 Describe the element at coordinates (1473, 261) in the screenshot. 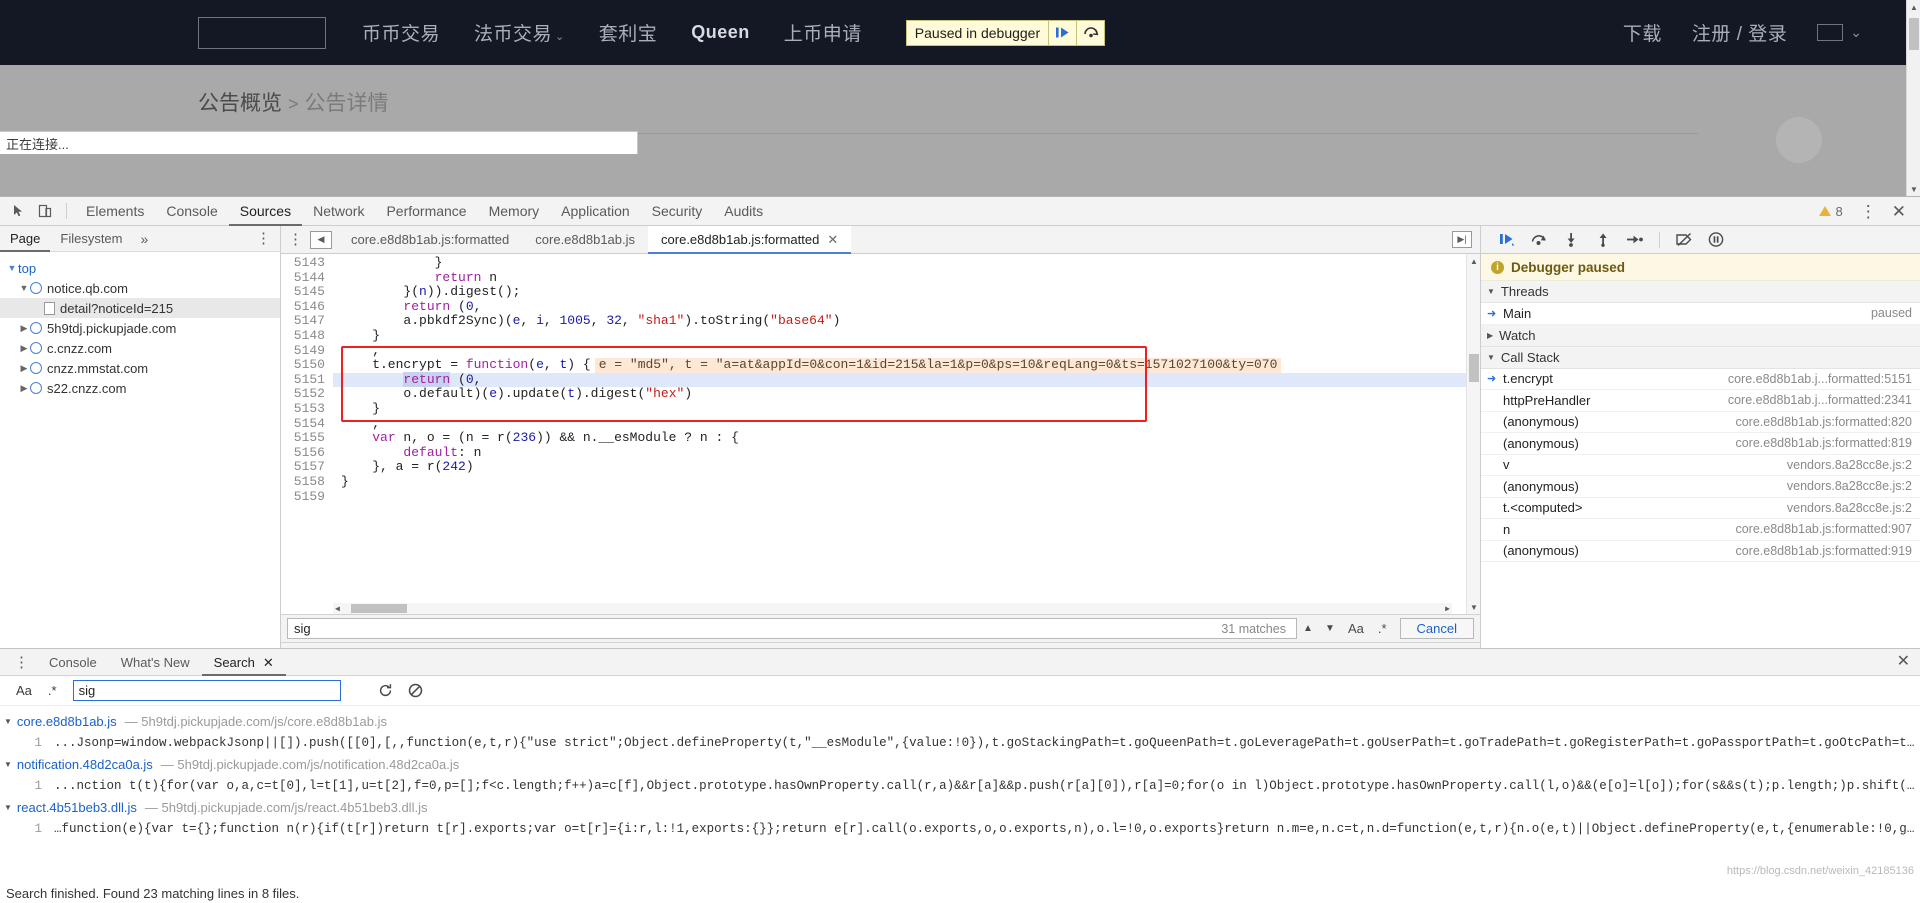

I see `scroll-up-icon: ▲` at that location.